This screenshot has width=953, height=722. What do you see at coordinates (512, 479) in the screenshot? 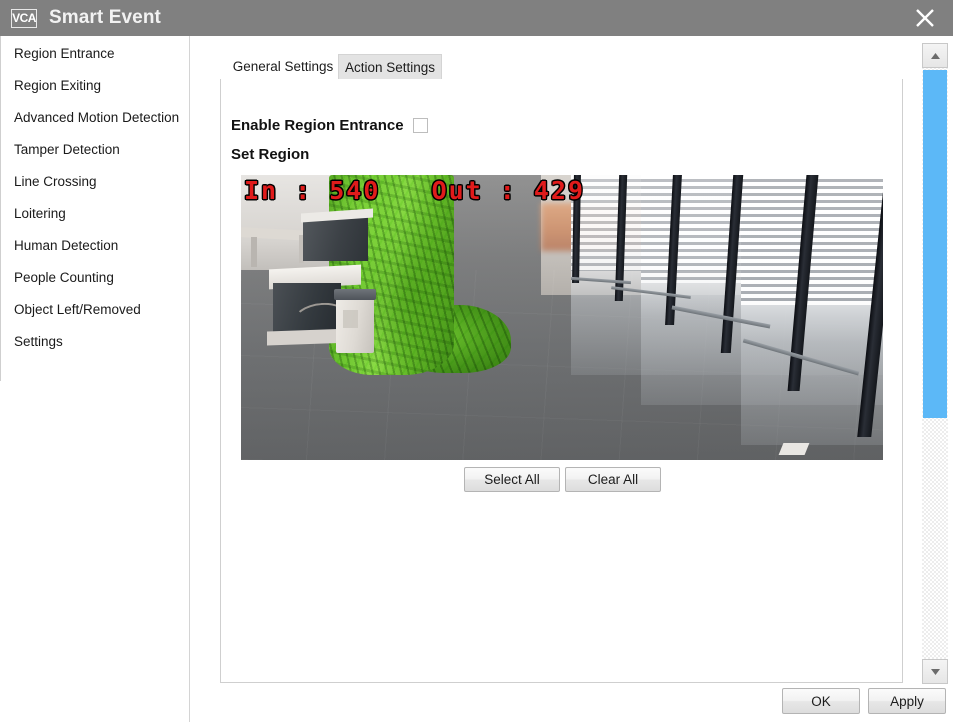
I see `select-all-button: Select All` at bounding box center [512, 479].